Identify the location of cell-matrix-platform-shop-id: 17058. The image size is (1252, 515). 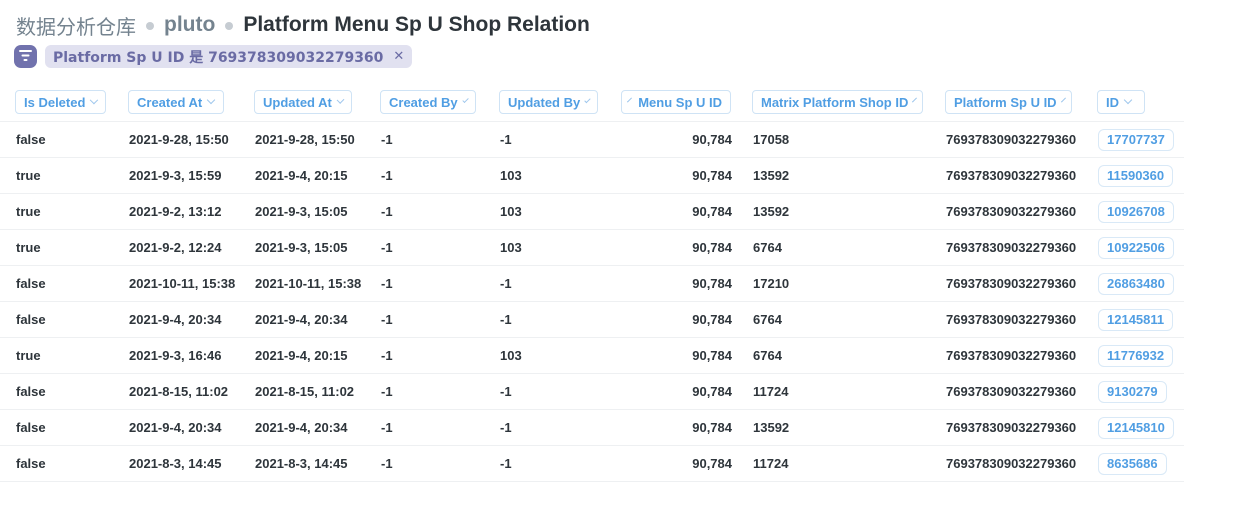
(771, 139).